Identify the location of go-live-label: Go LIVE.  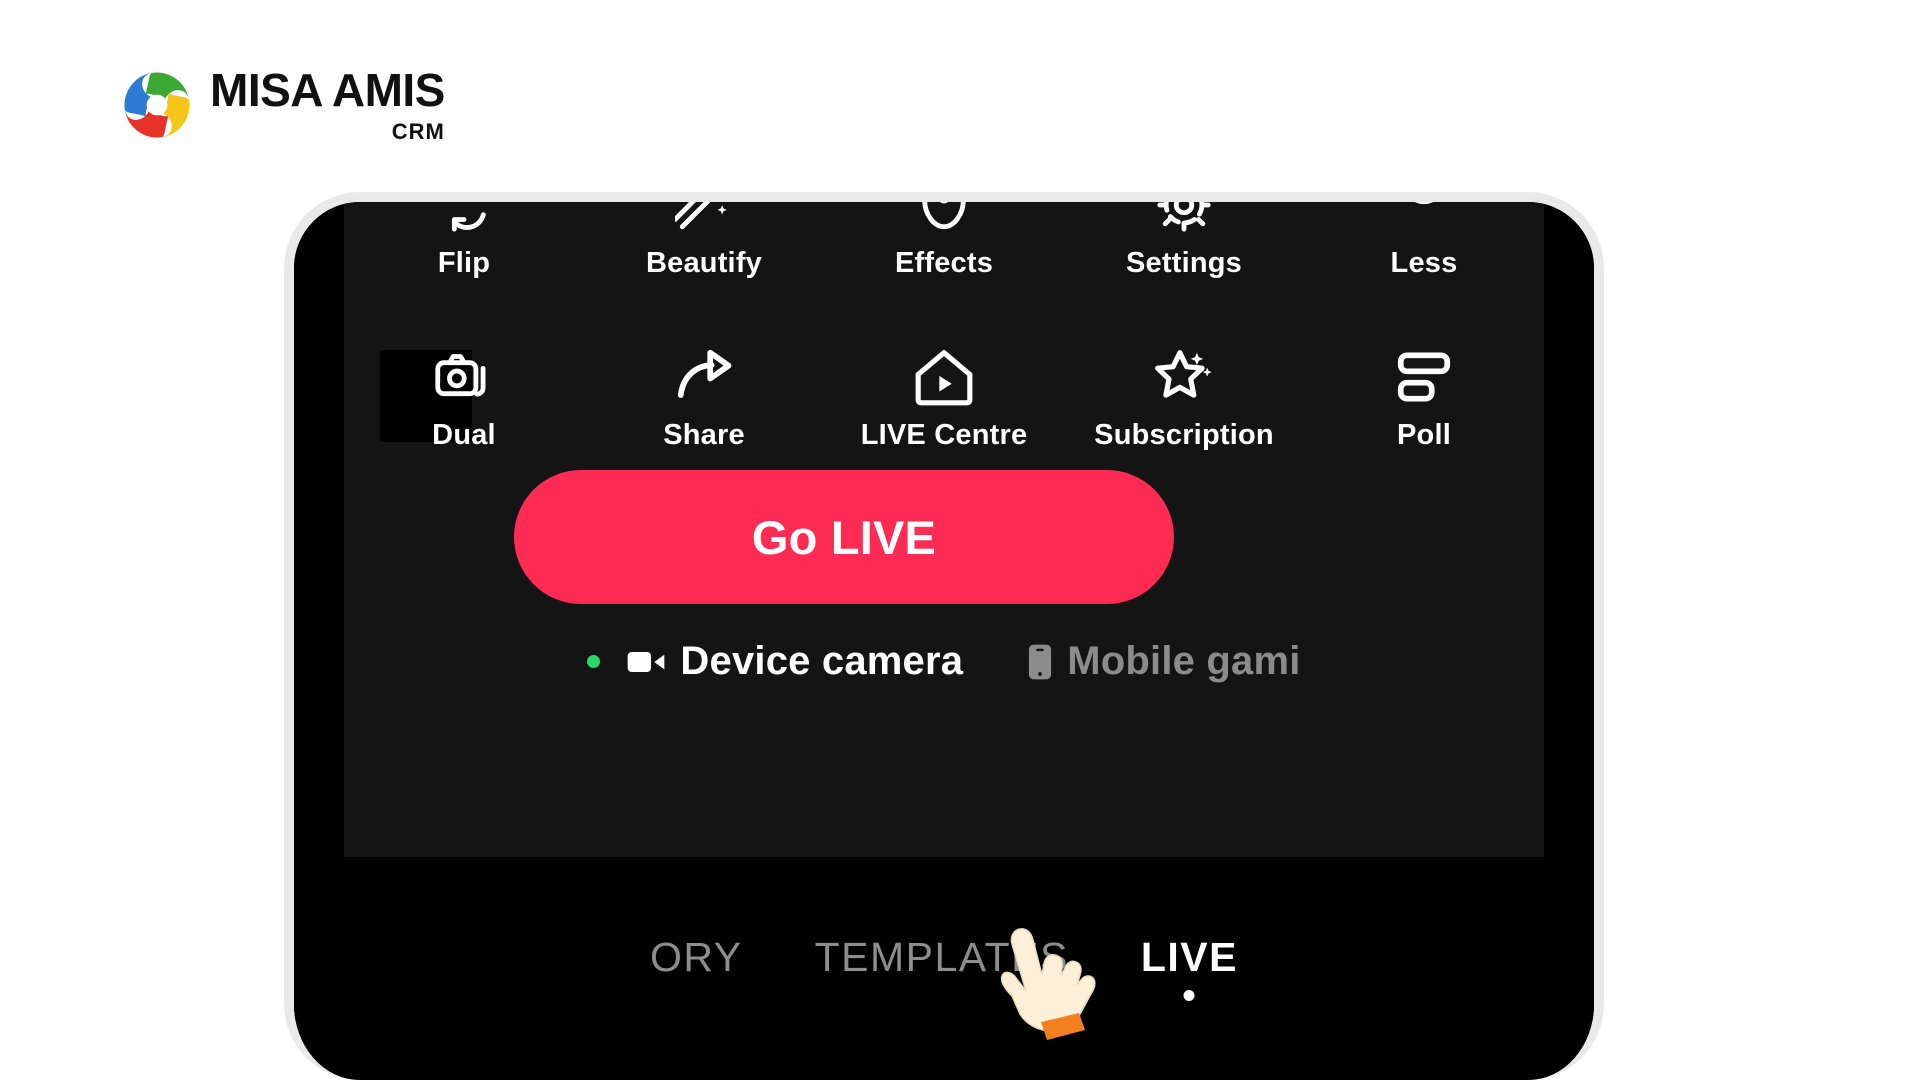
(844, 537).